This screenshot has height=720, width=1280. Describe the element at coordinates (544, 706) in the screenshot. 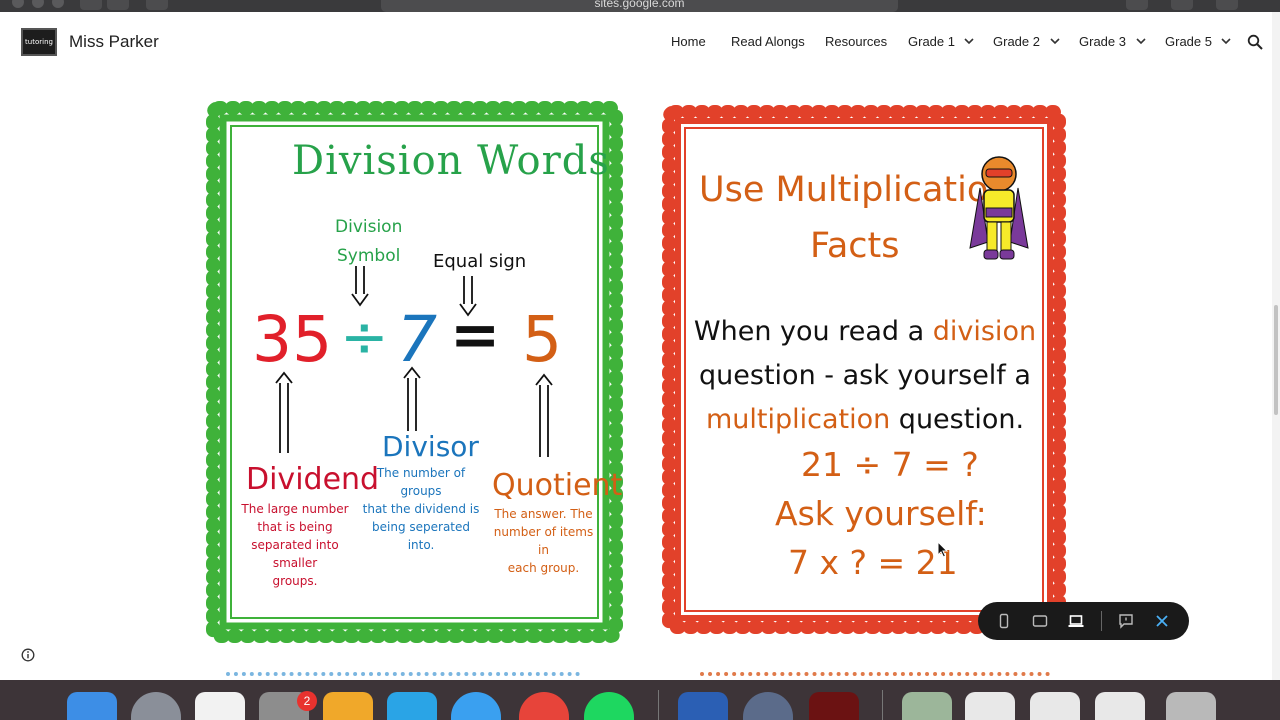

I see `chrome-icon` at that location.